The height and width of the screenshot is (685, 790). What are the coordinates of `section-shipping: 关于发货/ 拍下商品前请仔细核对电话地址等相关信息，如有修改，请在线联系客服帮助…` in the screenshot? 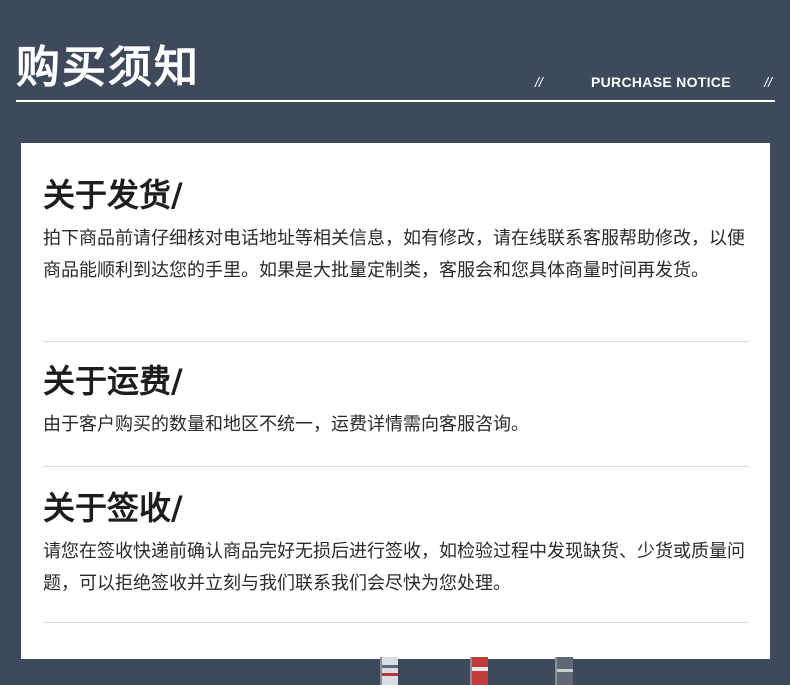 It's located at (396, 231).